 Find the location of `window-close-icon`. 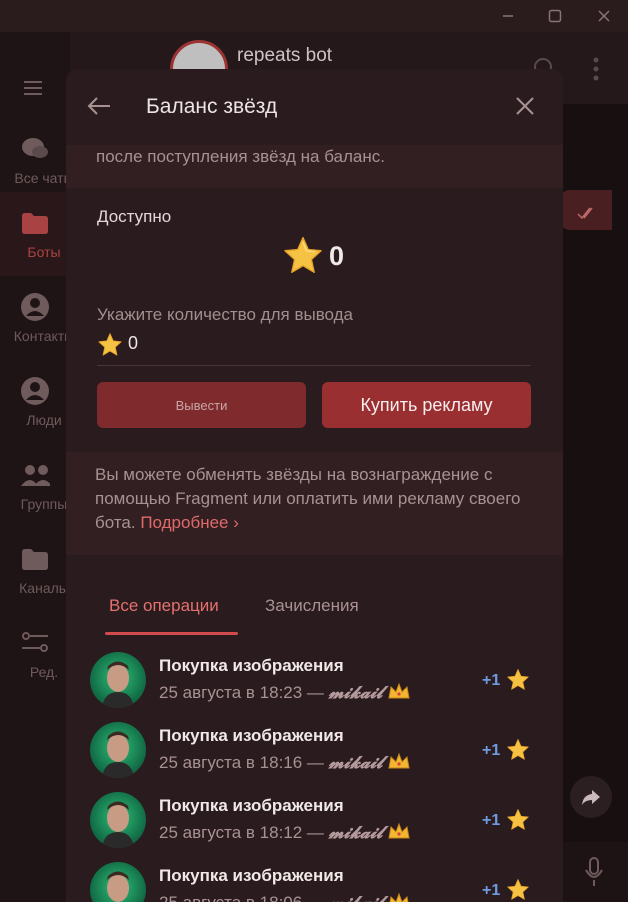

window-close-icon is located at coordinates (604, 16).